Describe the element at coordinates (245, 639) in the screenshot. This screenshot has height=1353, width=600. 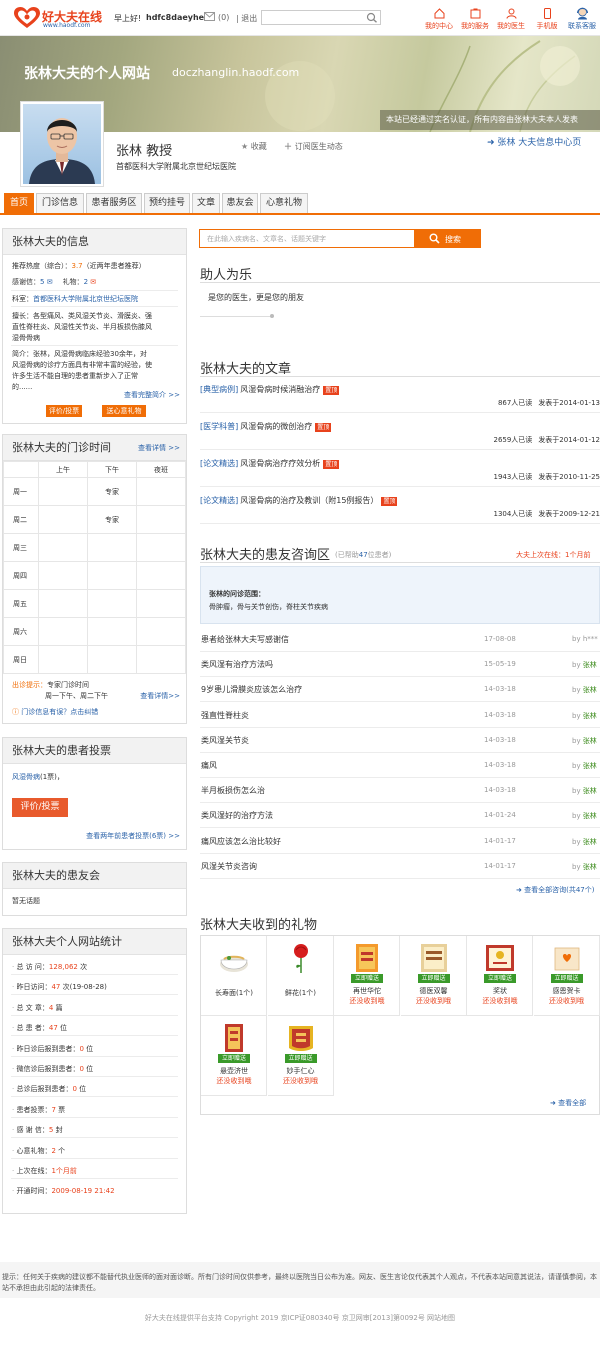
I see `consult-item: 患者给张林大夫写感谢信` at that location.